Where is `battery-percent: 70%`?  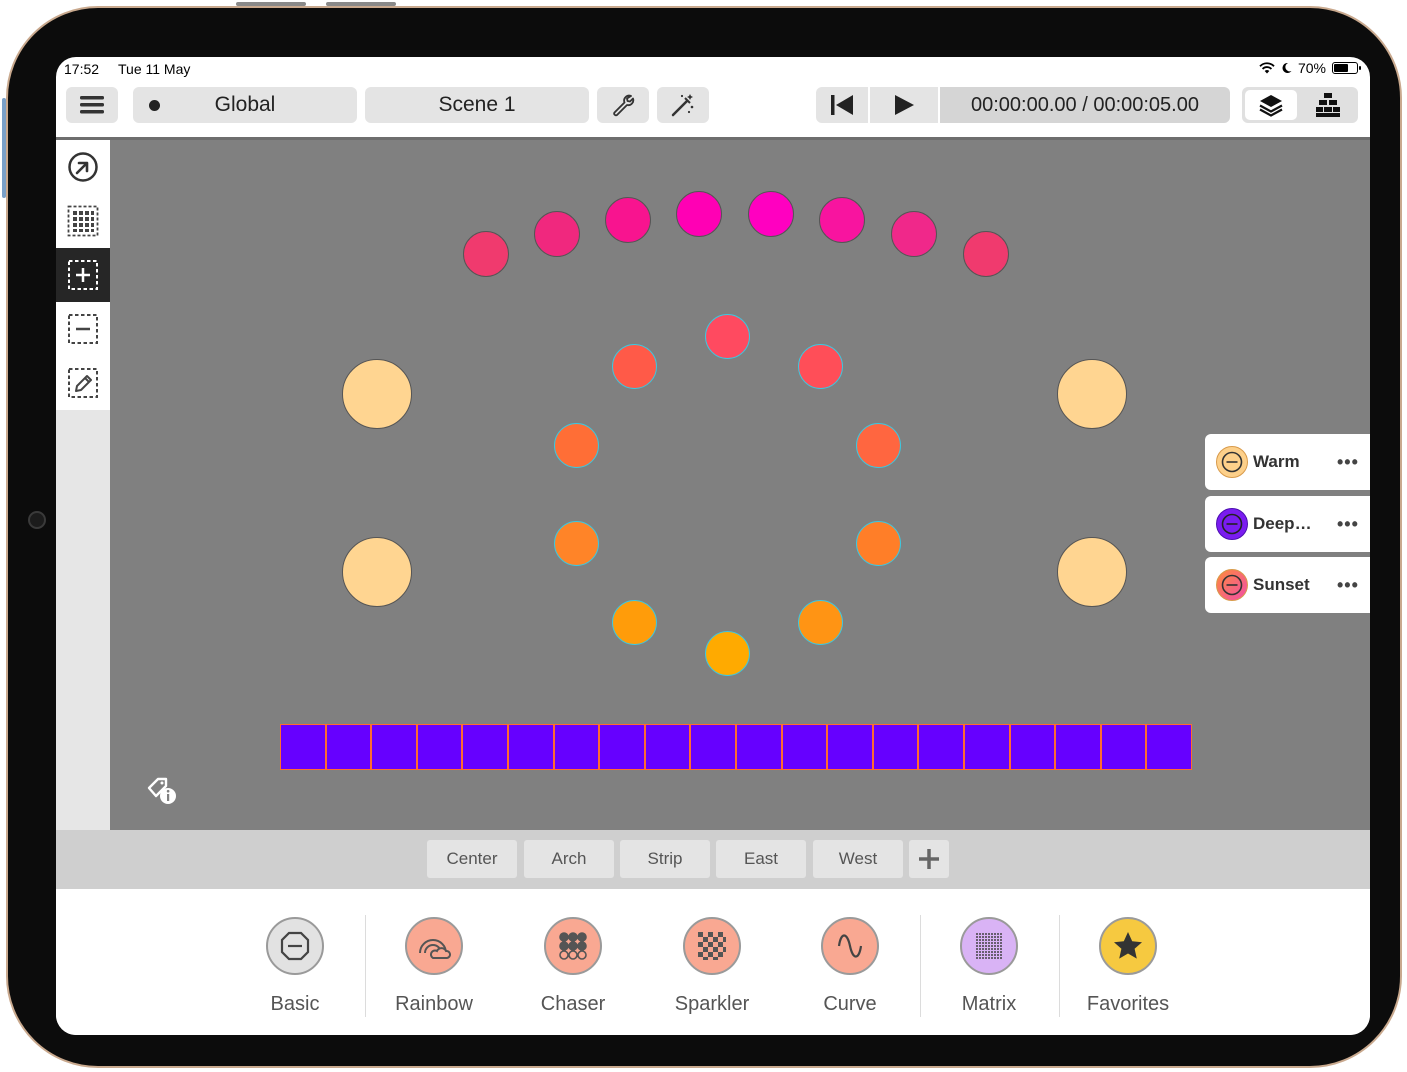 battery-percent: 70% is located at coordinates (1311, 68).